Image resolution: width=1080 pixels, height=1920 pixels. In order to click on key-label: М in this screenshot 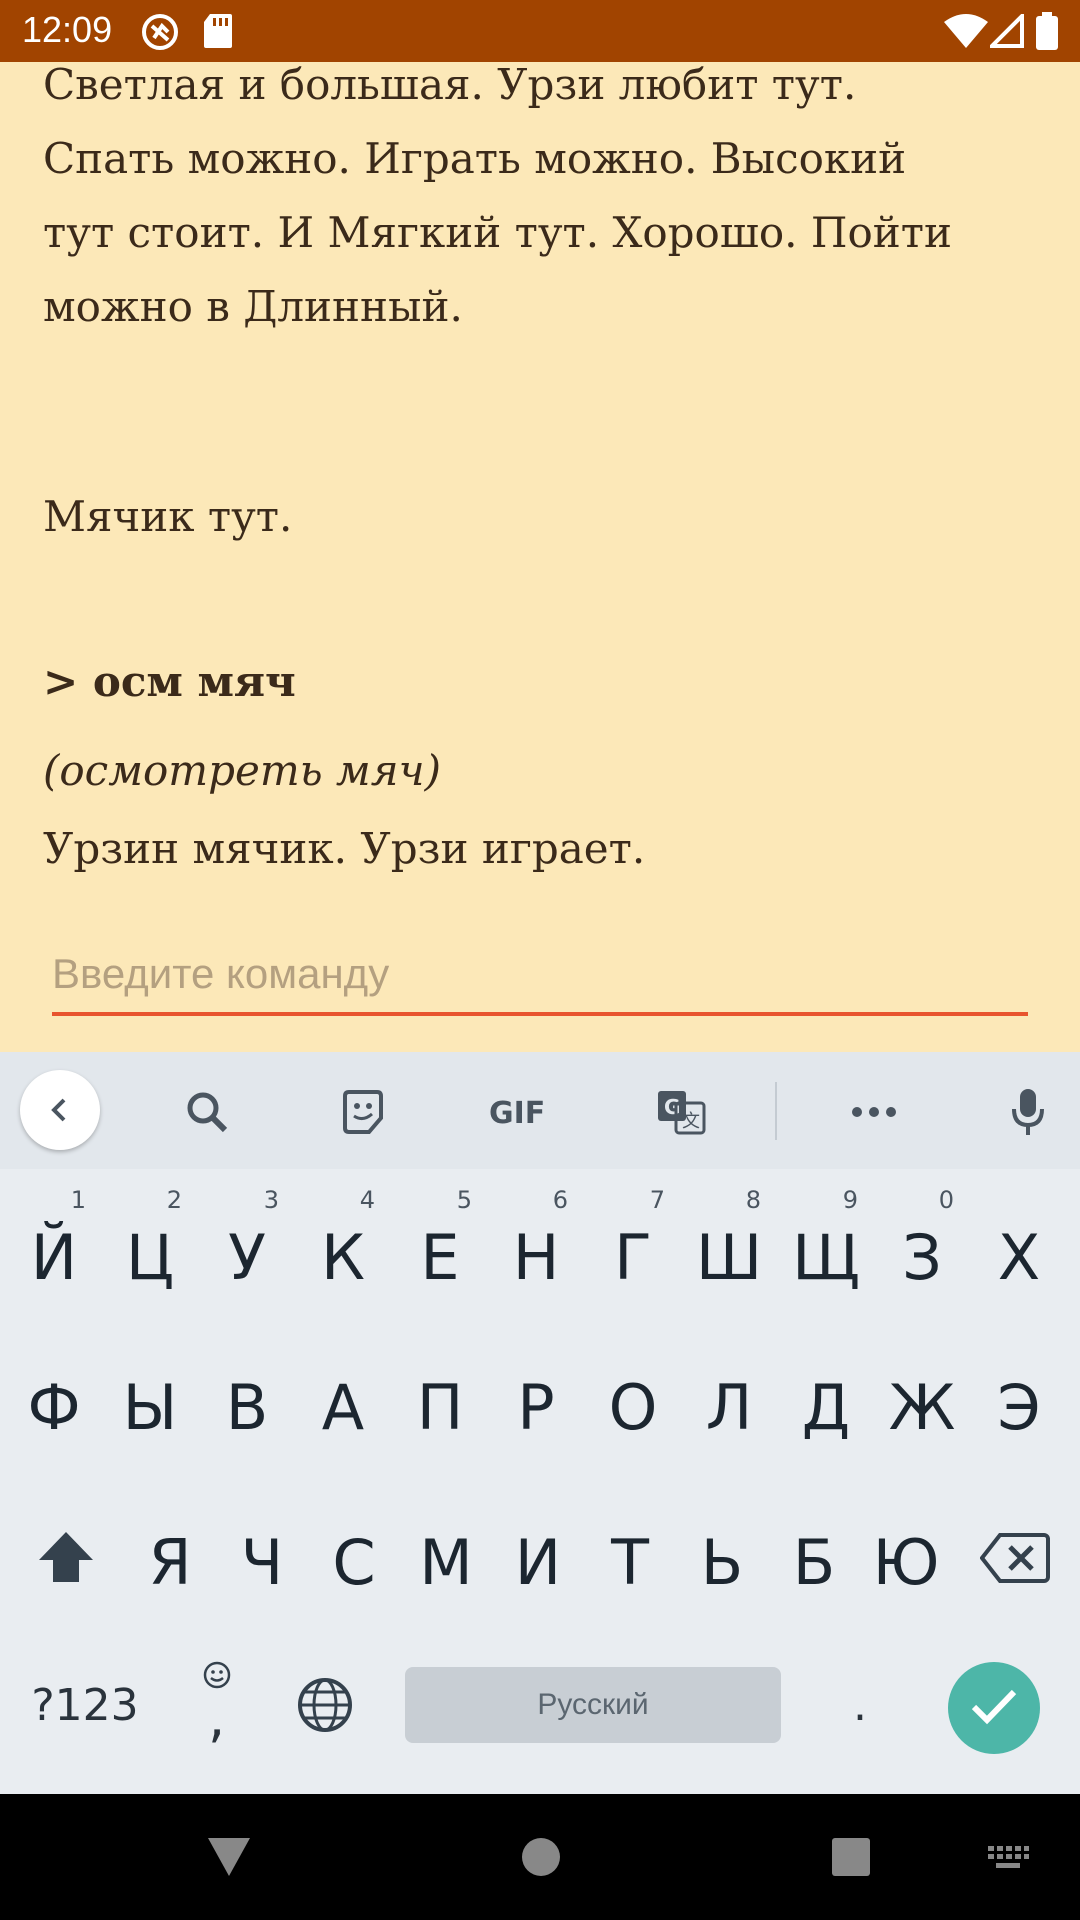, I will do `click(446, 1562)`.